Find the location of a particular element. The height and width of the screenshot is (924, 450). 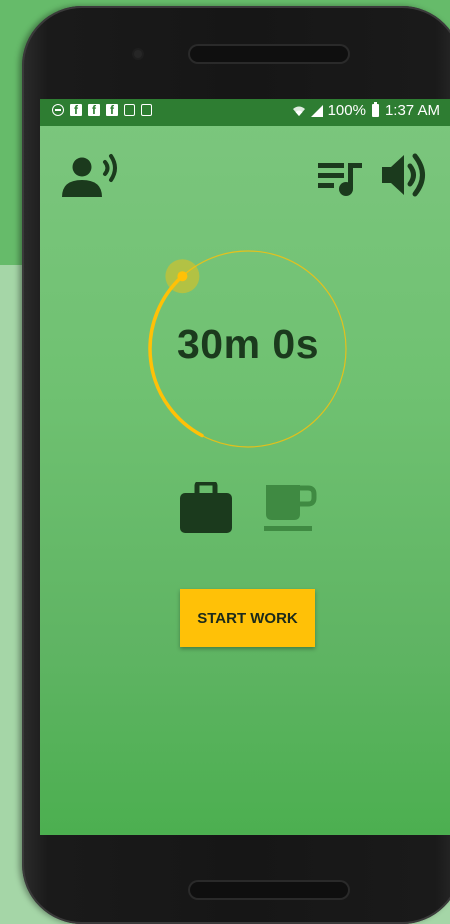

battery-icon is located at coordinates (375, 109).